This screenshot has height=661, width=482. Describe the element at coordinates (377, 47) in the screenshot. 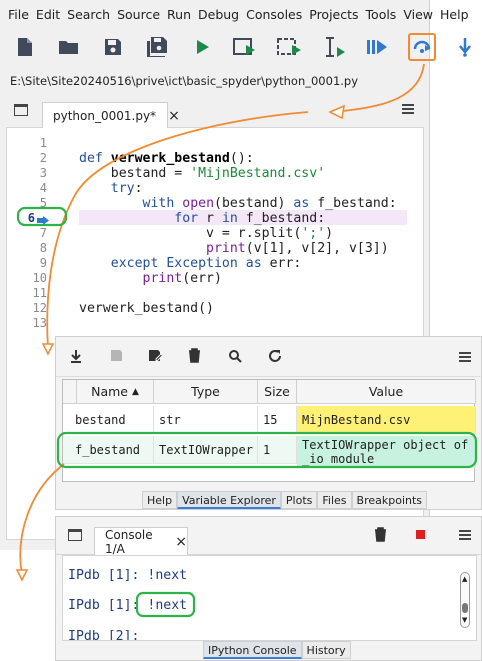

I see `debug-icon` at that location.